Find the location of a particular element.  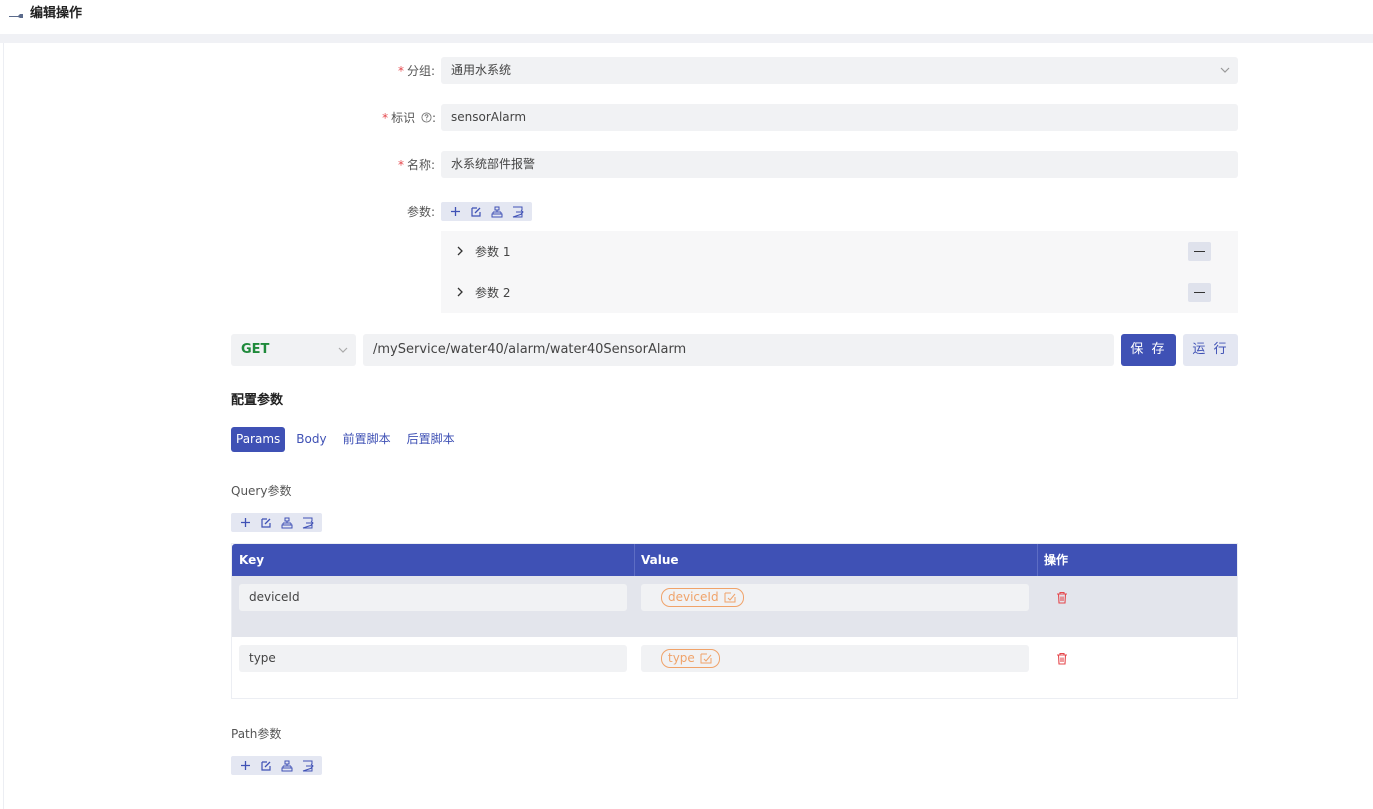

params-label: 参数: is located at coordinates (420, 212).